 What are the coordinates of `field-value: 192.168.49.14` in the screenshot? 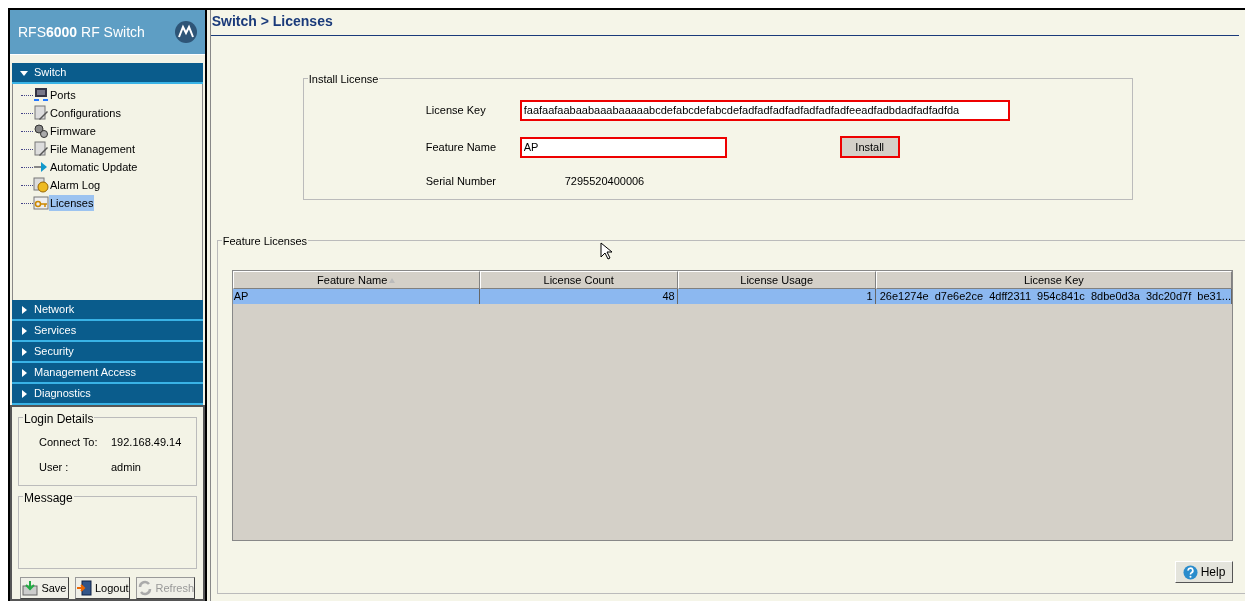 It's located at (146, 442).